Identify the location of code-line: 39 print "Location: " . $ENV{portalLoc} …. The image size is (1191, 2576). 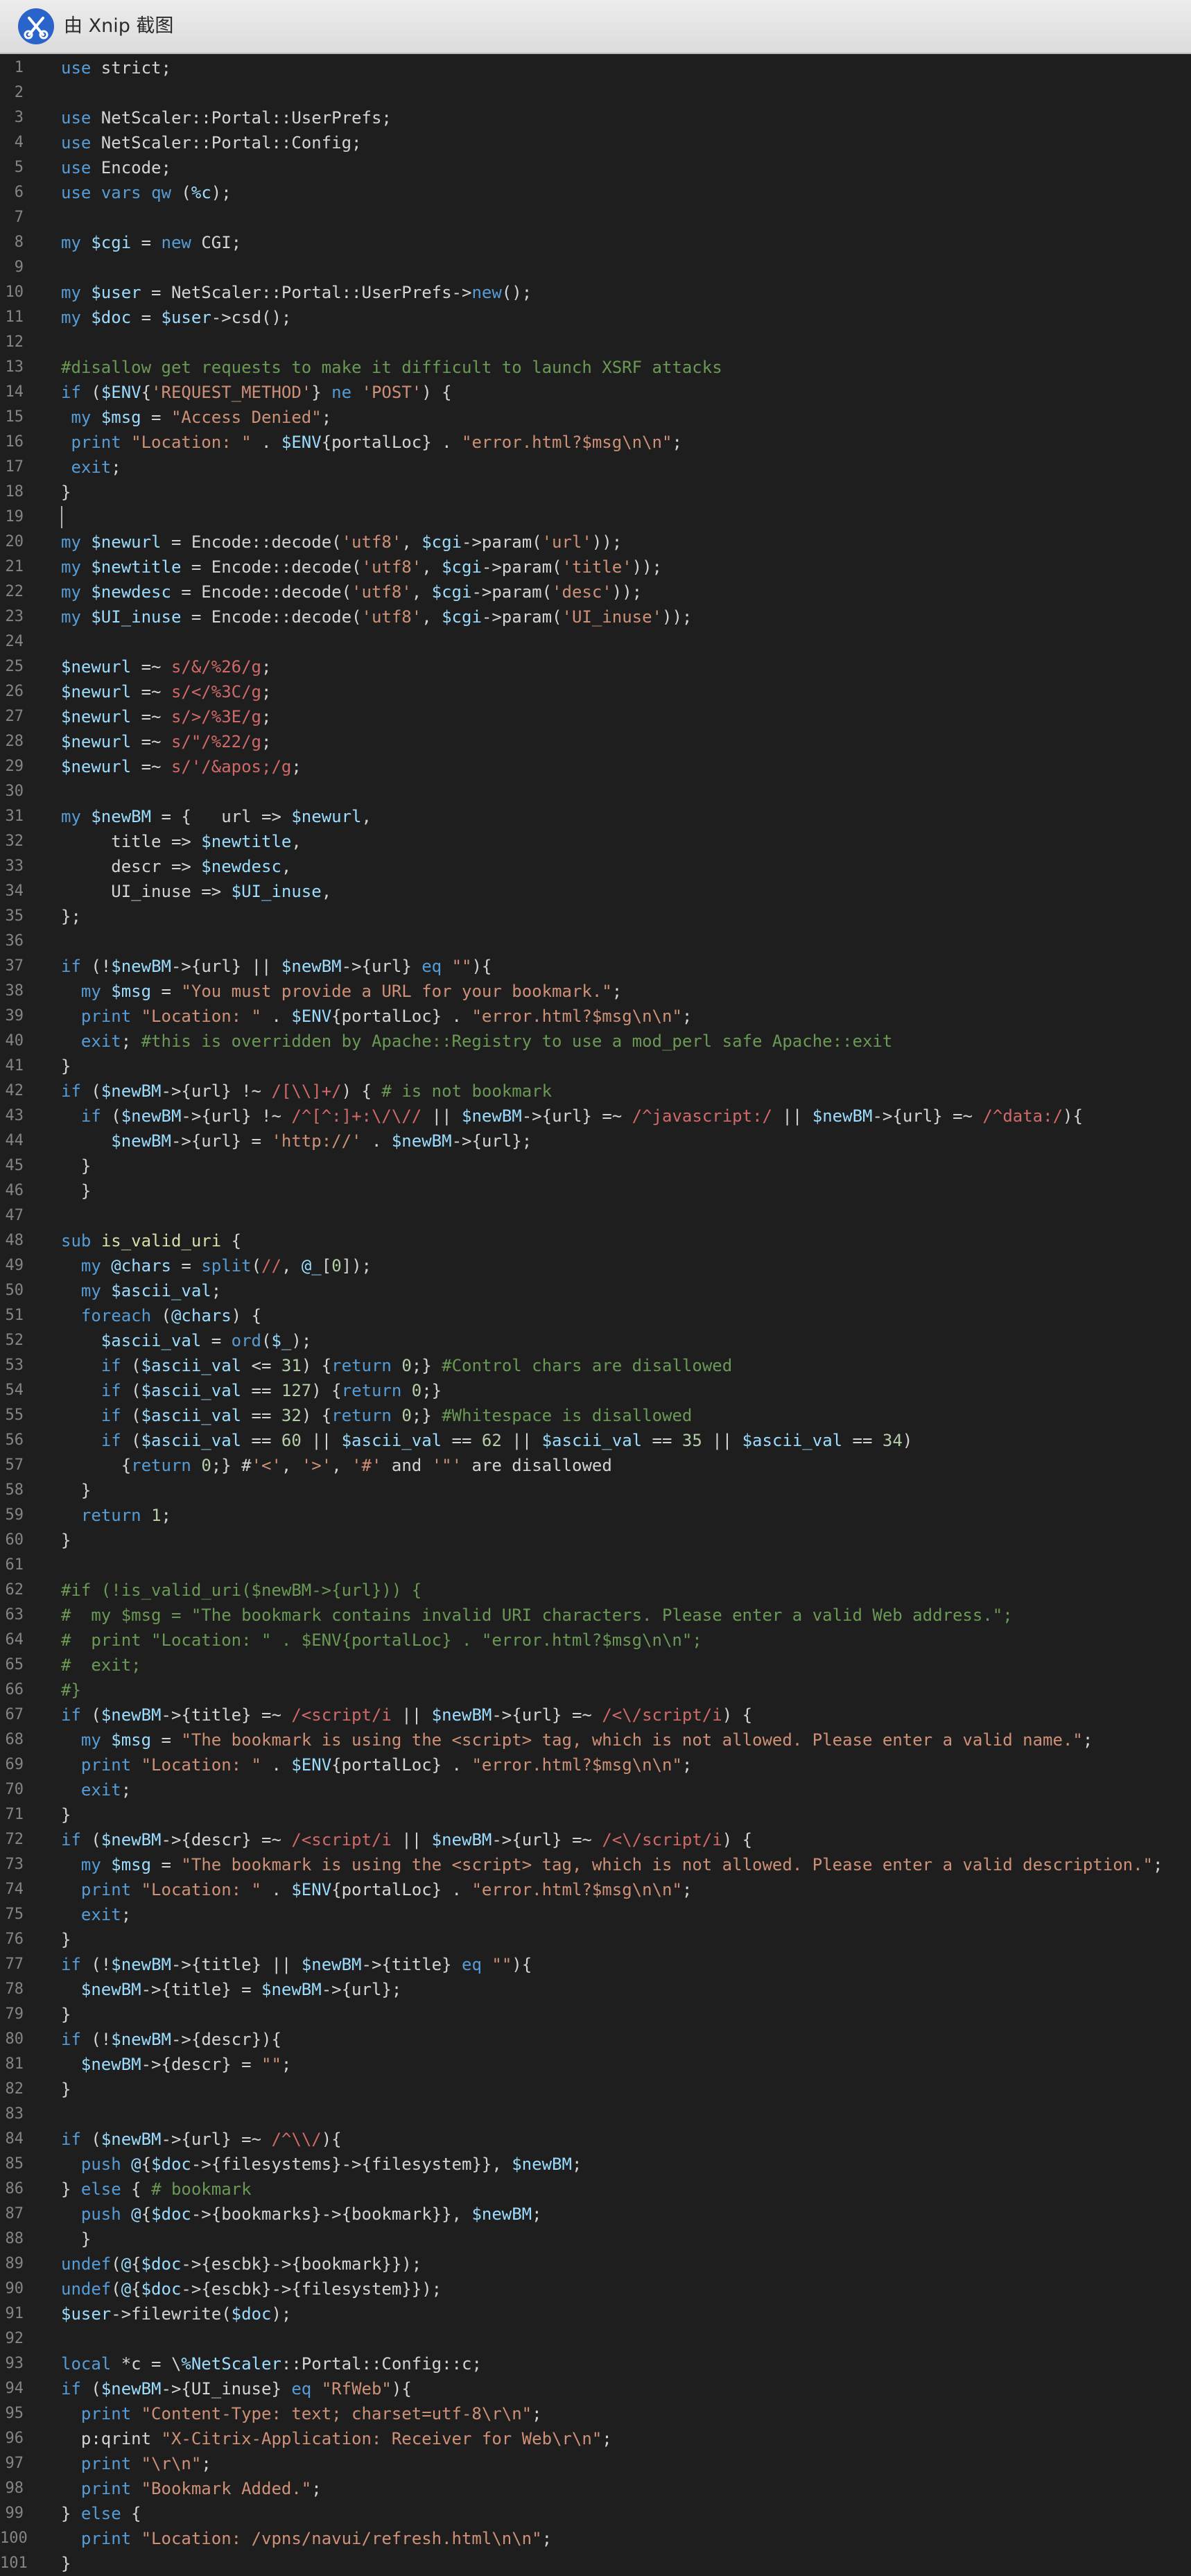
(595, 1016).